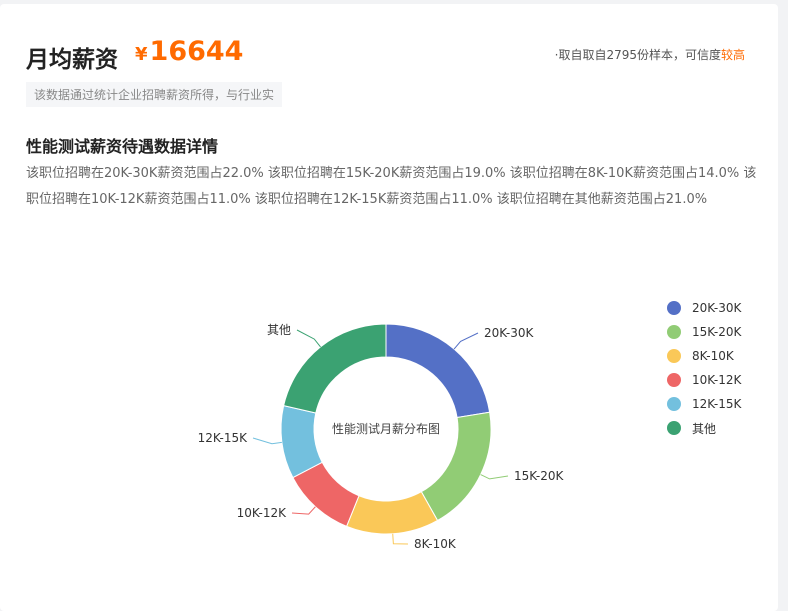 This screenshot has width=788, height=611. Describe the element at coordinates (435, 544) in the screenshot. I see `slice-label-2: 8K-10K` at that location.